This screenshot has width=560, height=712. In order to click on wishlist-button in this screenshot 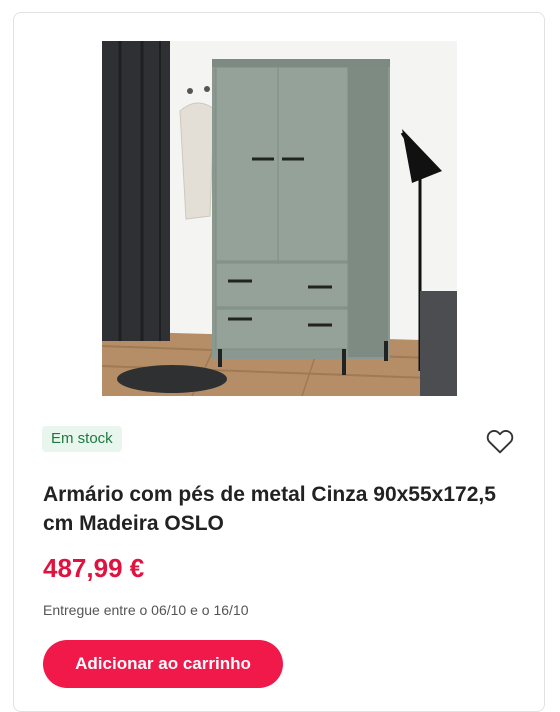, I will do `click(500, 441)`.